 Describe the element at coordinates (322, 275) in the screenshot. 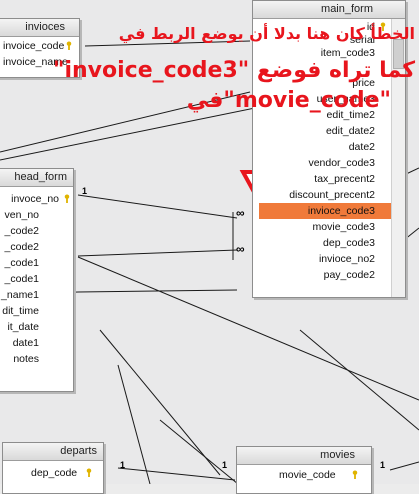

I see `field-row: pay_code2` at that location.